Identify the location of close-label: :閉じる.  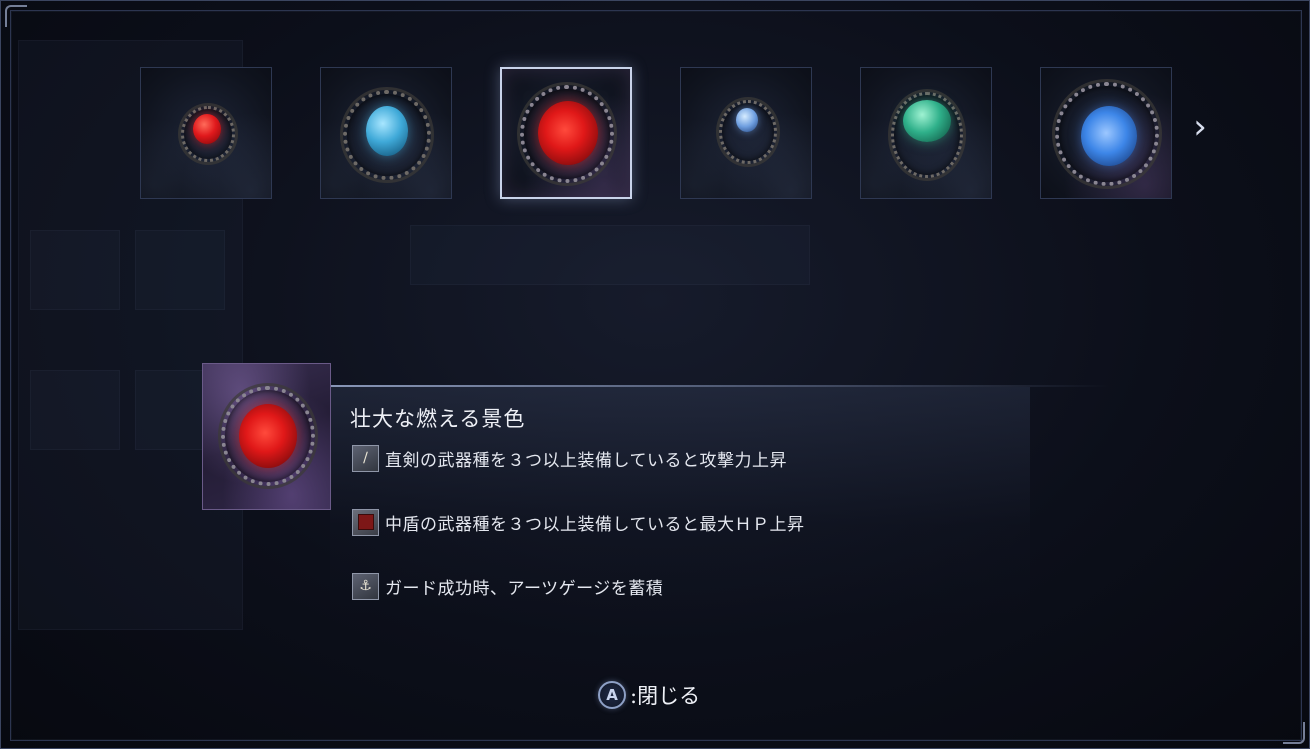
(665, 696).